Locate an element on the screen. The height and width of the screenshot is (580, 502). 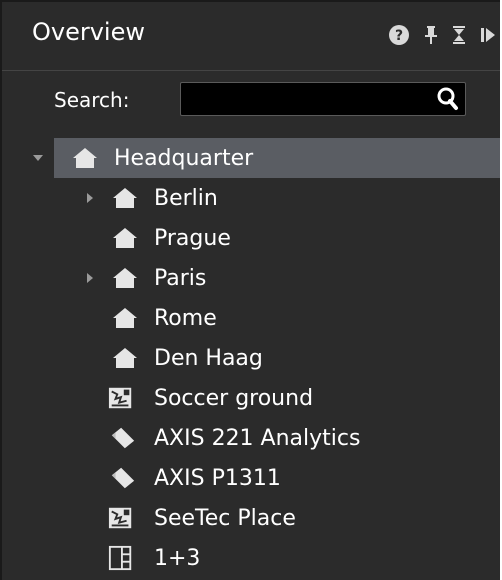
tree-item-label: SeeTec Place is located at coordinates (225, 518).